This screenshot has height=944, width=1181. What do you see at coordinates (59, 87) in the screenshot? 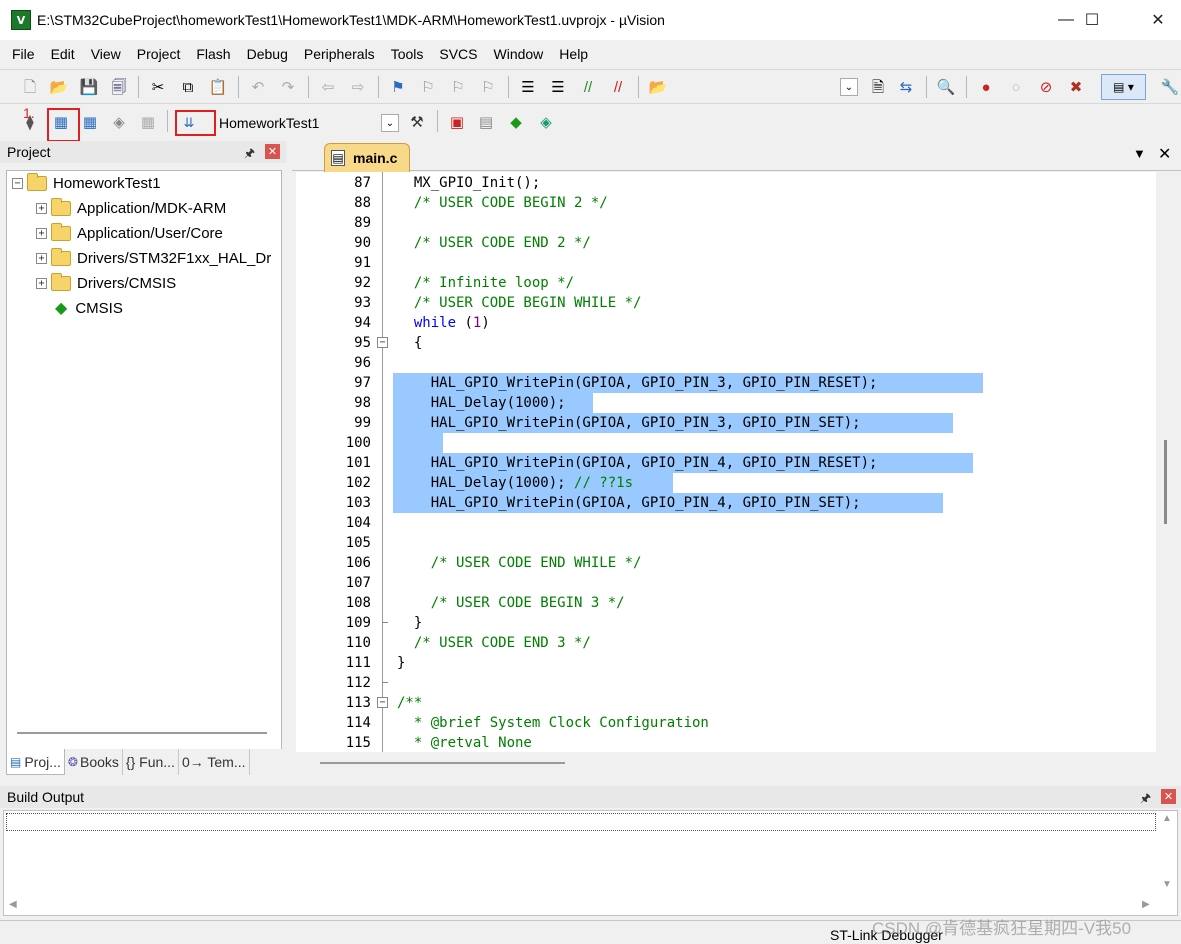
I see `open-file-icon: 📂` at bounding box center [59, 87].